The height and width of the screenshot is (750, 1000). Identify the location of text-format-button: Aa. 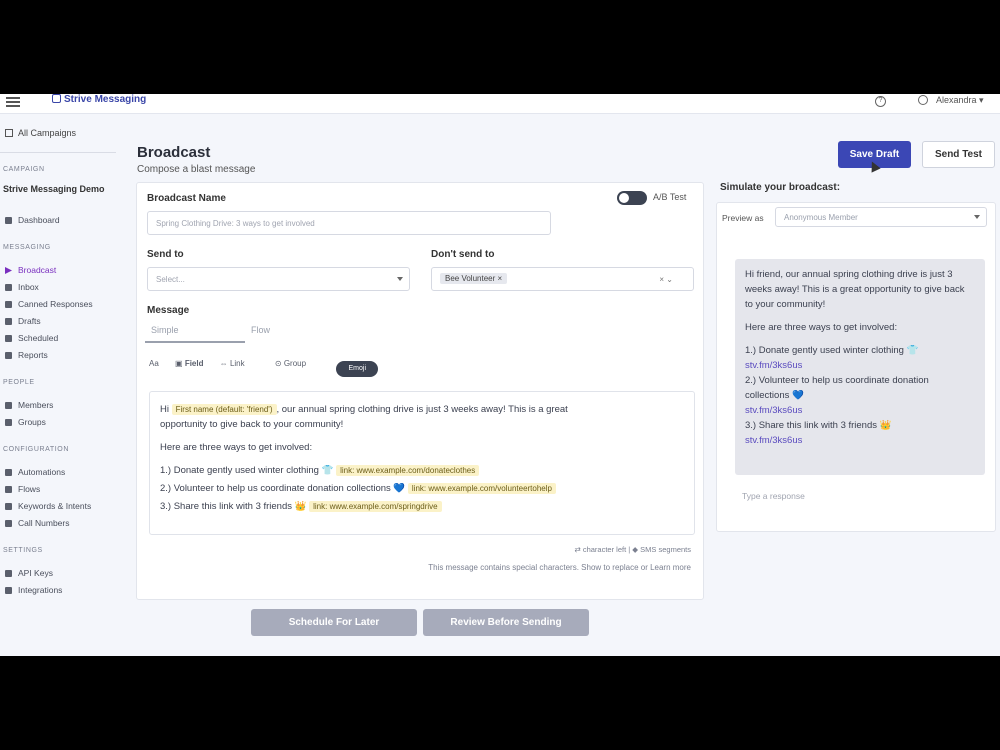
(154, 363).